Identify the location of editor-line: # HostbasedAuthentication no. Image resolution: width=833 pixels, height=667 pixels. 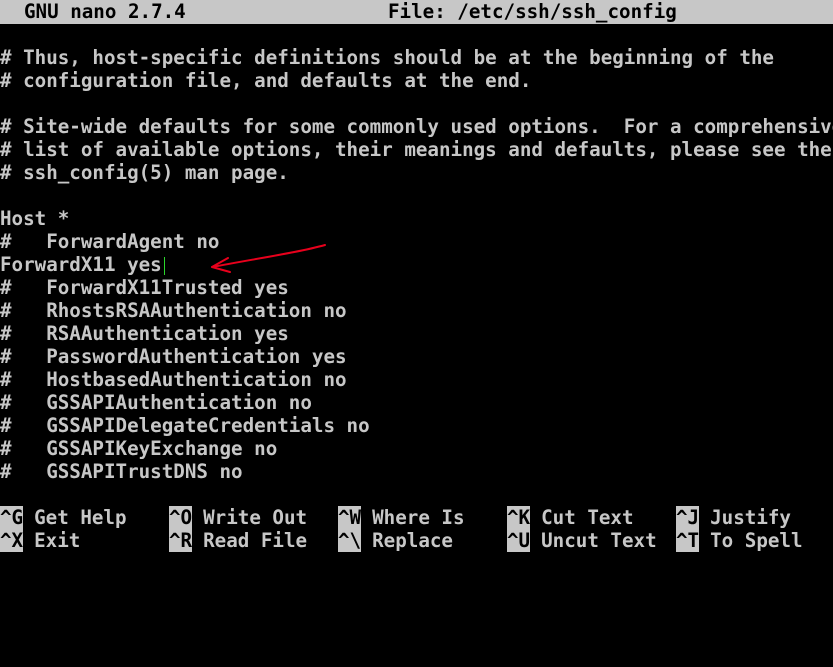
(416, 379).